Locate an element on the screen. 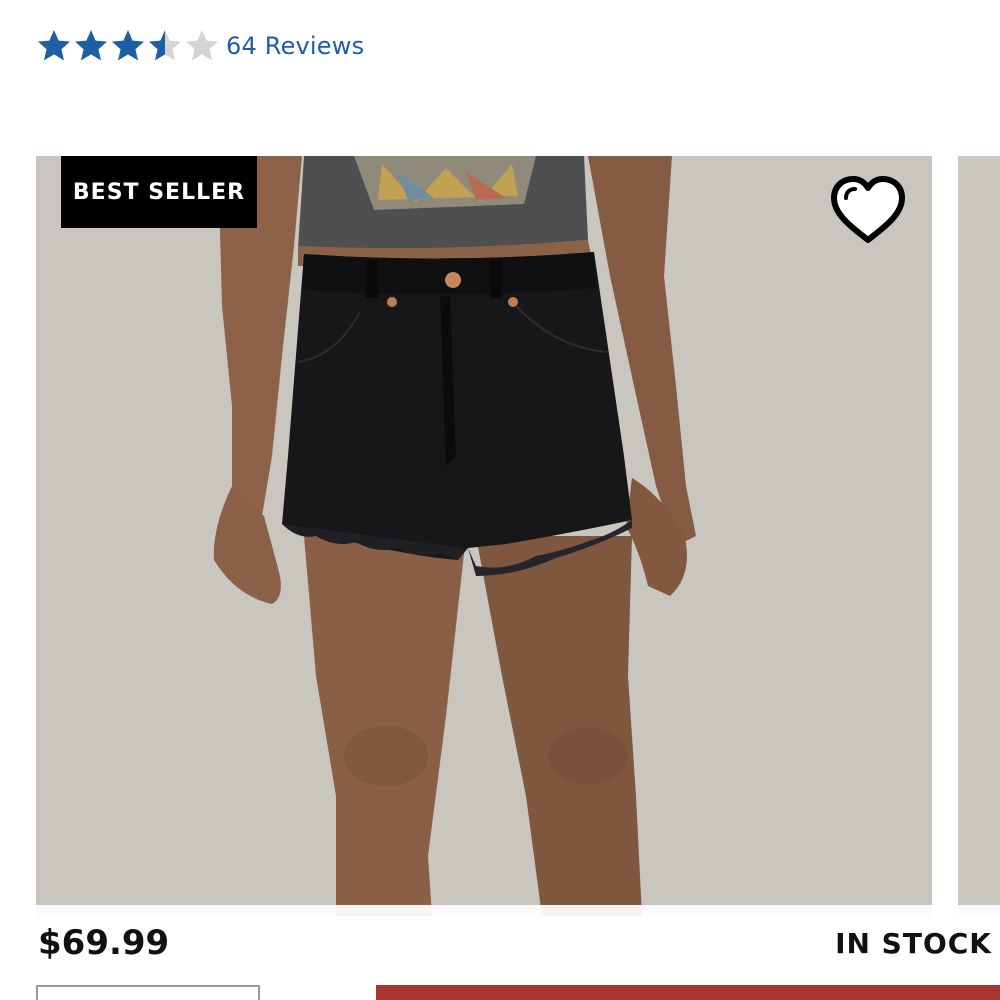 The height and width of the screenshot is (1000, 1000). reviews-link: 64 Reviews is located at coordinates (295, 46).